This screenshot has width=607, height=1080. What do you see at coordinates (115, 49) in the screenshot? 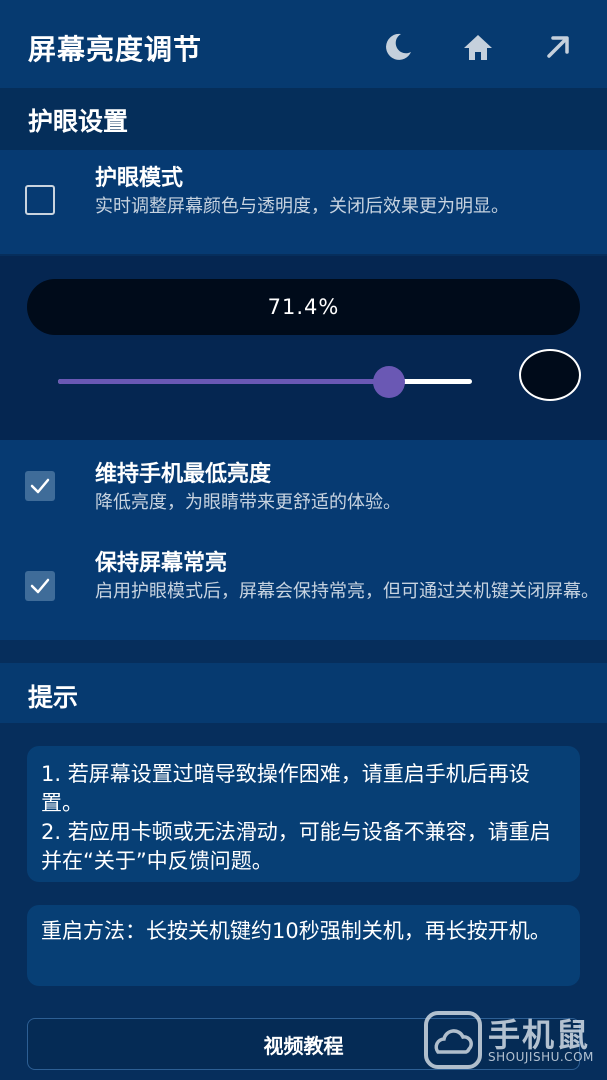
I see `page-title: 屏幕亮度调节` at bounding box center [115, 49].